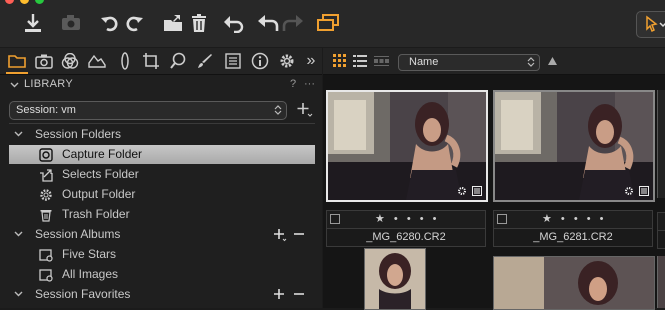 Image resolution: width=665 pixels, height=310 pixels. Describe the element at coordinates (161, 84) in the screenshot. I see `library-header: LIBRARY ? ···` at that location.